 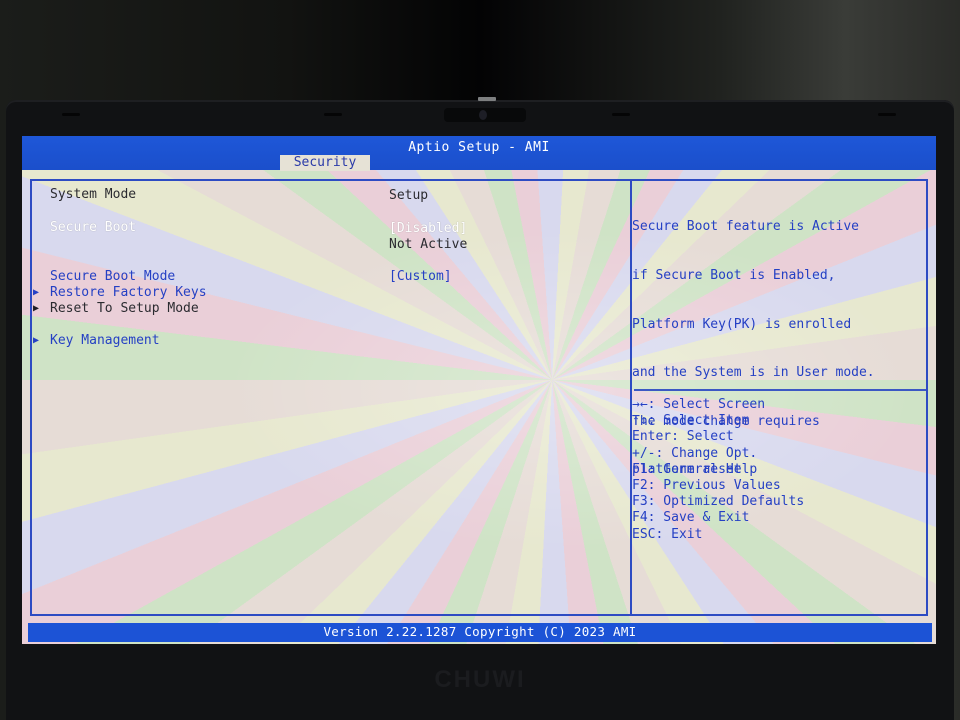 I want to click on version-text: Version 2.22.1287 Copyright (C) 2023 AMI, so click(x=480, y=631).